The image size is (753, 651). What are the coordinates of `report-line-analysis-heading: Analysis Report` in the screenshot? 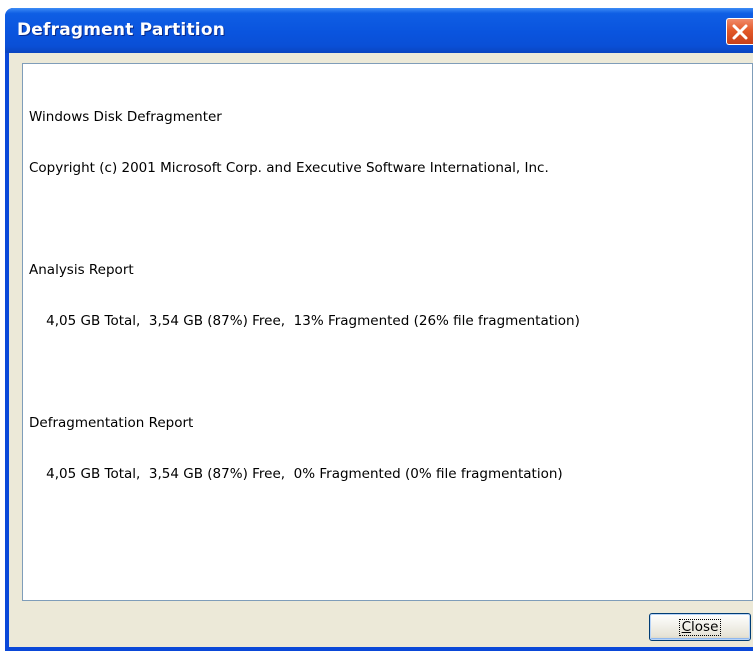 It's located at (81, 270).